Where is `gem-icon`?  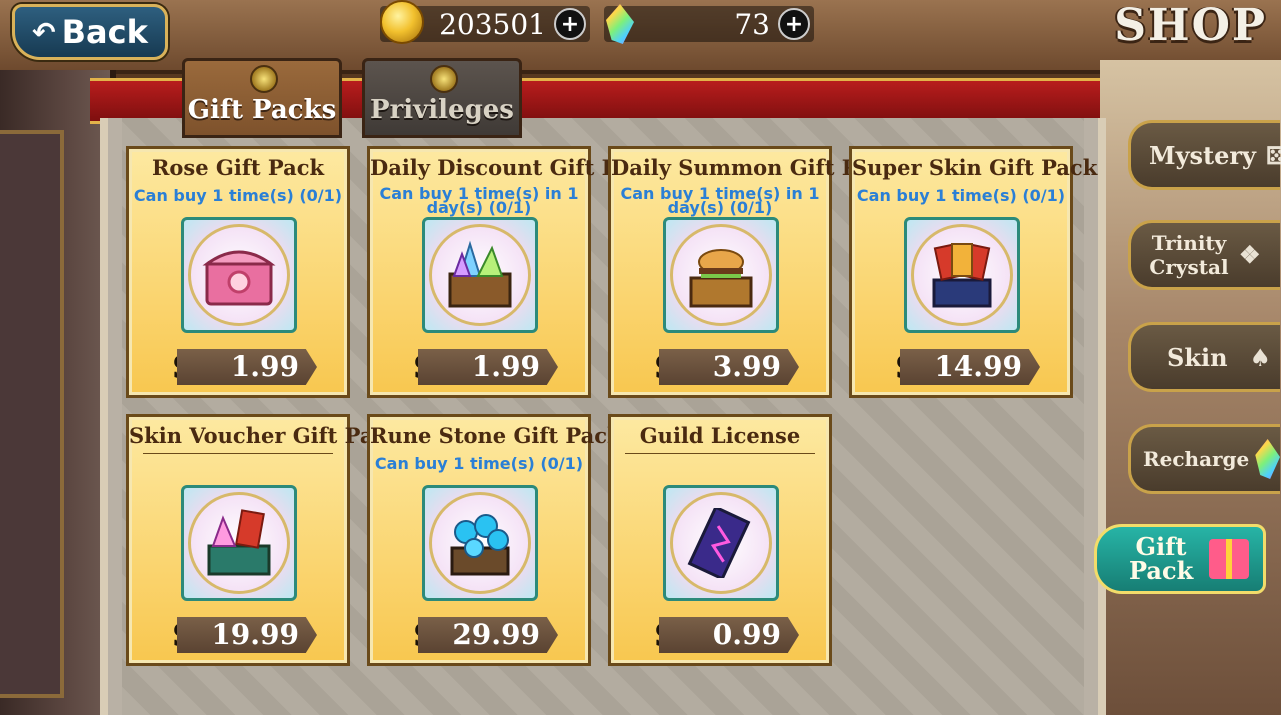
gem-icon is located at coordinates (1267, 459).